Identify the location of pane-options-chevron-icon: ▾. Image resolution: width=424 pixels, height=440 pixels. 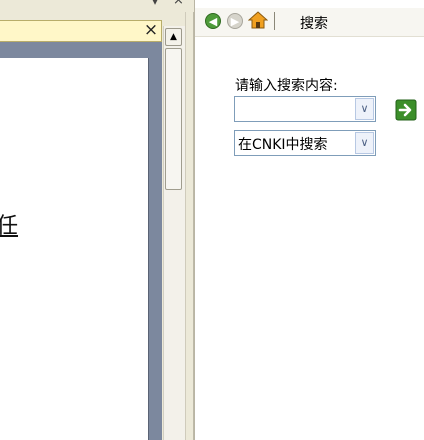
(155, 4).